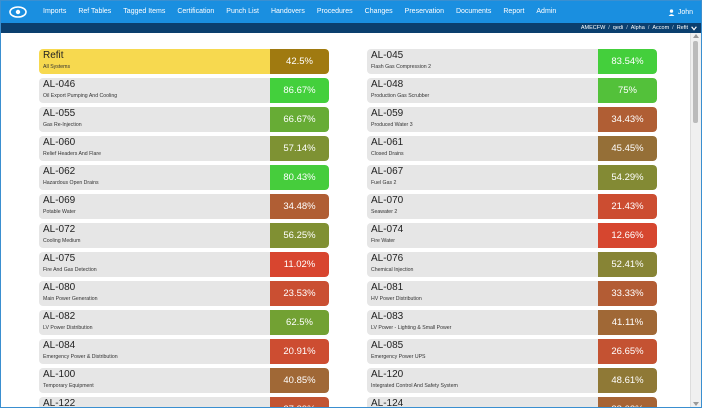 The image size is (702, 408). I want to click on system-card: AL-070 Seawater 2 21.43%, so click(512, 206).